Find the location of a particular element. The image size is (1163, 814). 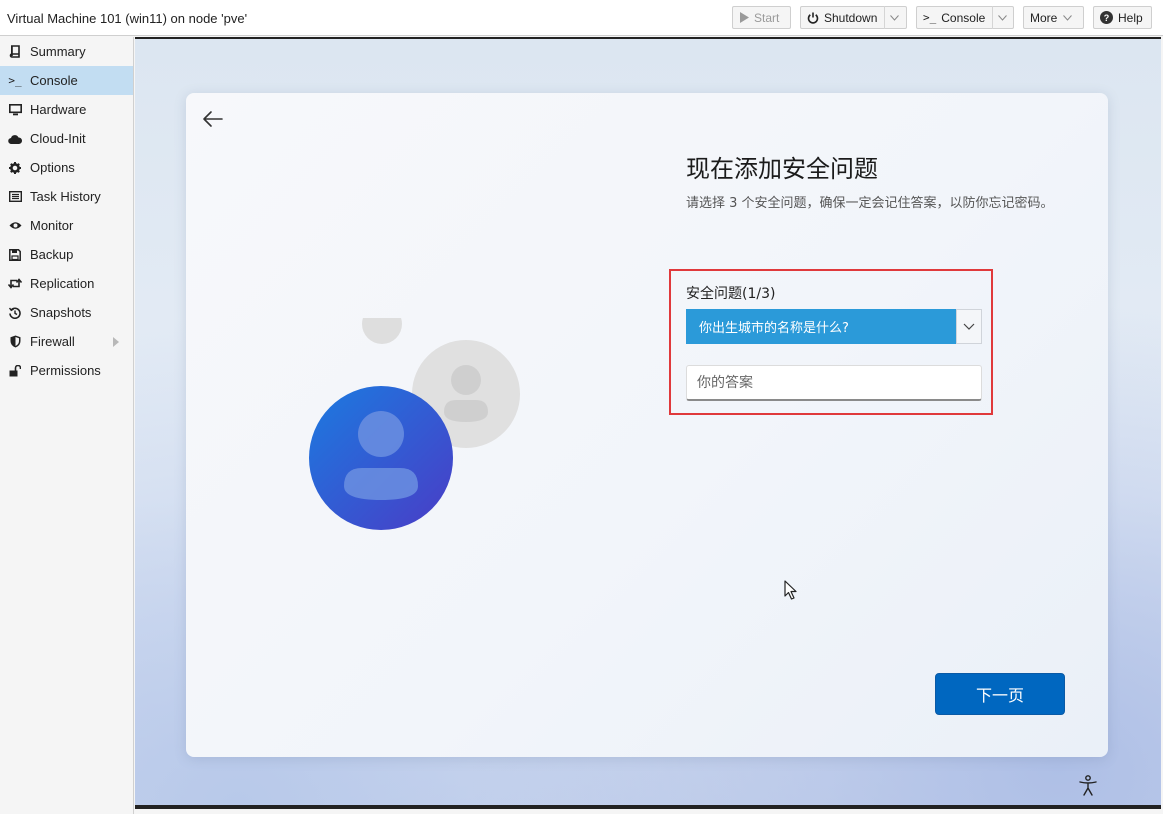

monitor-icon is located at coordinates (15, 110).